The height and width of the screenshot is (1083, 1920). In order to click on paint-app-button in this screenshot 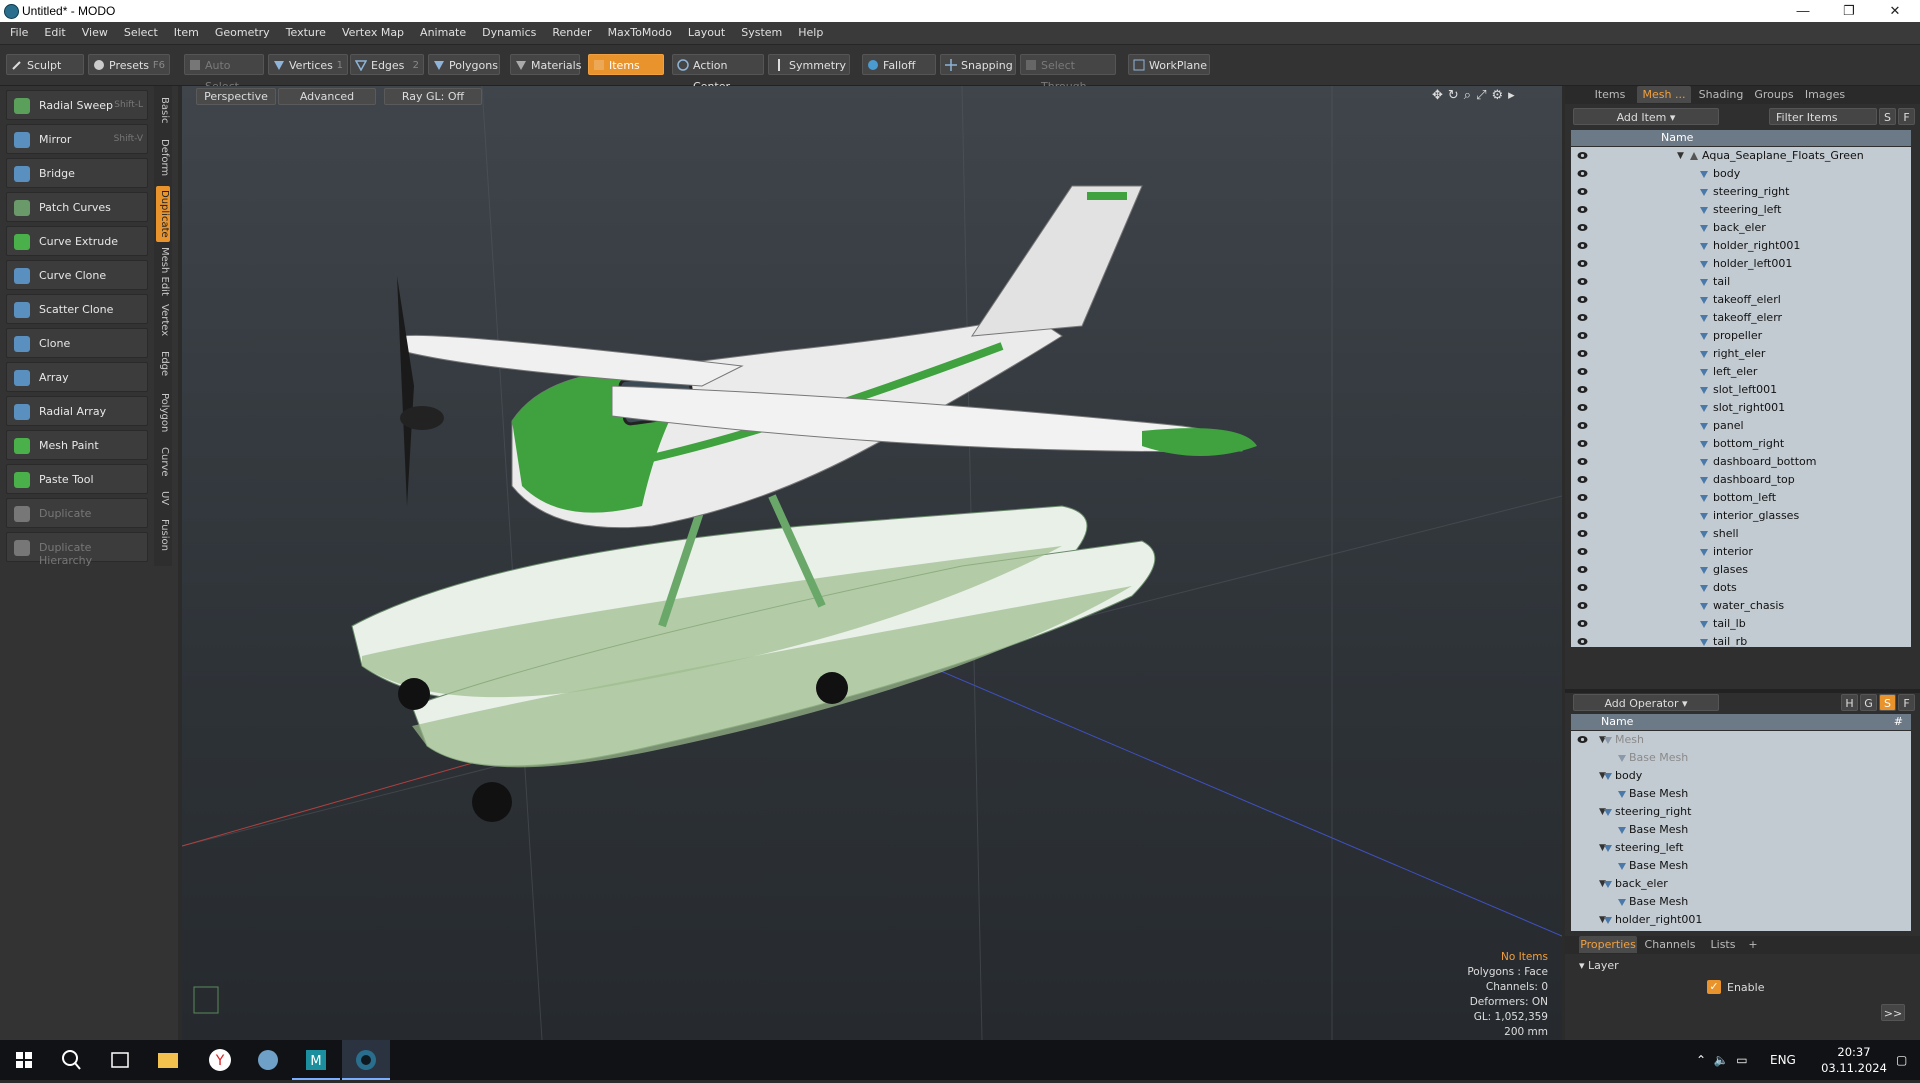, I will do `click(268, 1060)`.